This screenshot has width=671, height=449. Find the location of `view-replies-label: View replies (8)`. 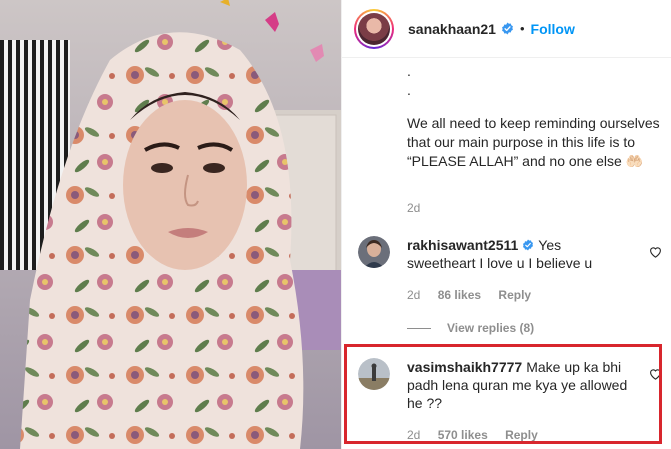

view-replies-label: View replies (8) is located at coordinates (491, 328).